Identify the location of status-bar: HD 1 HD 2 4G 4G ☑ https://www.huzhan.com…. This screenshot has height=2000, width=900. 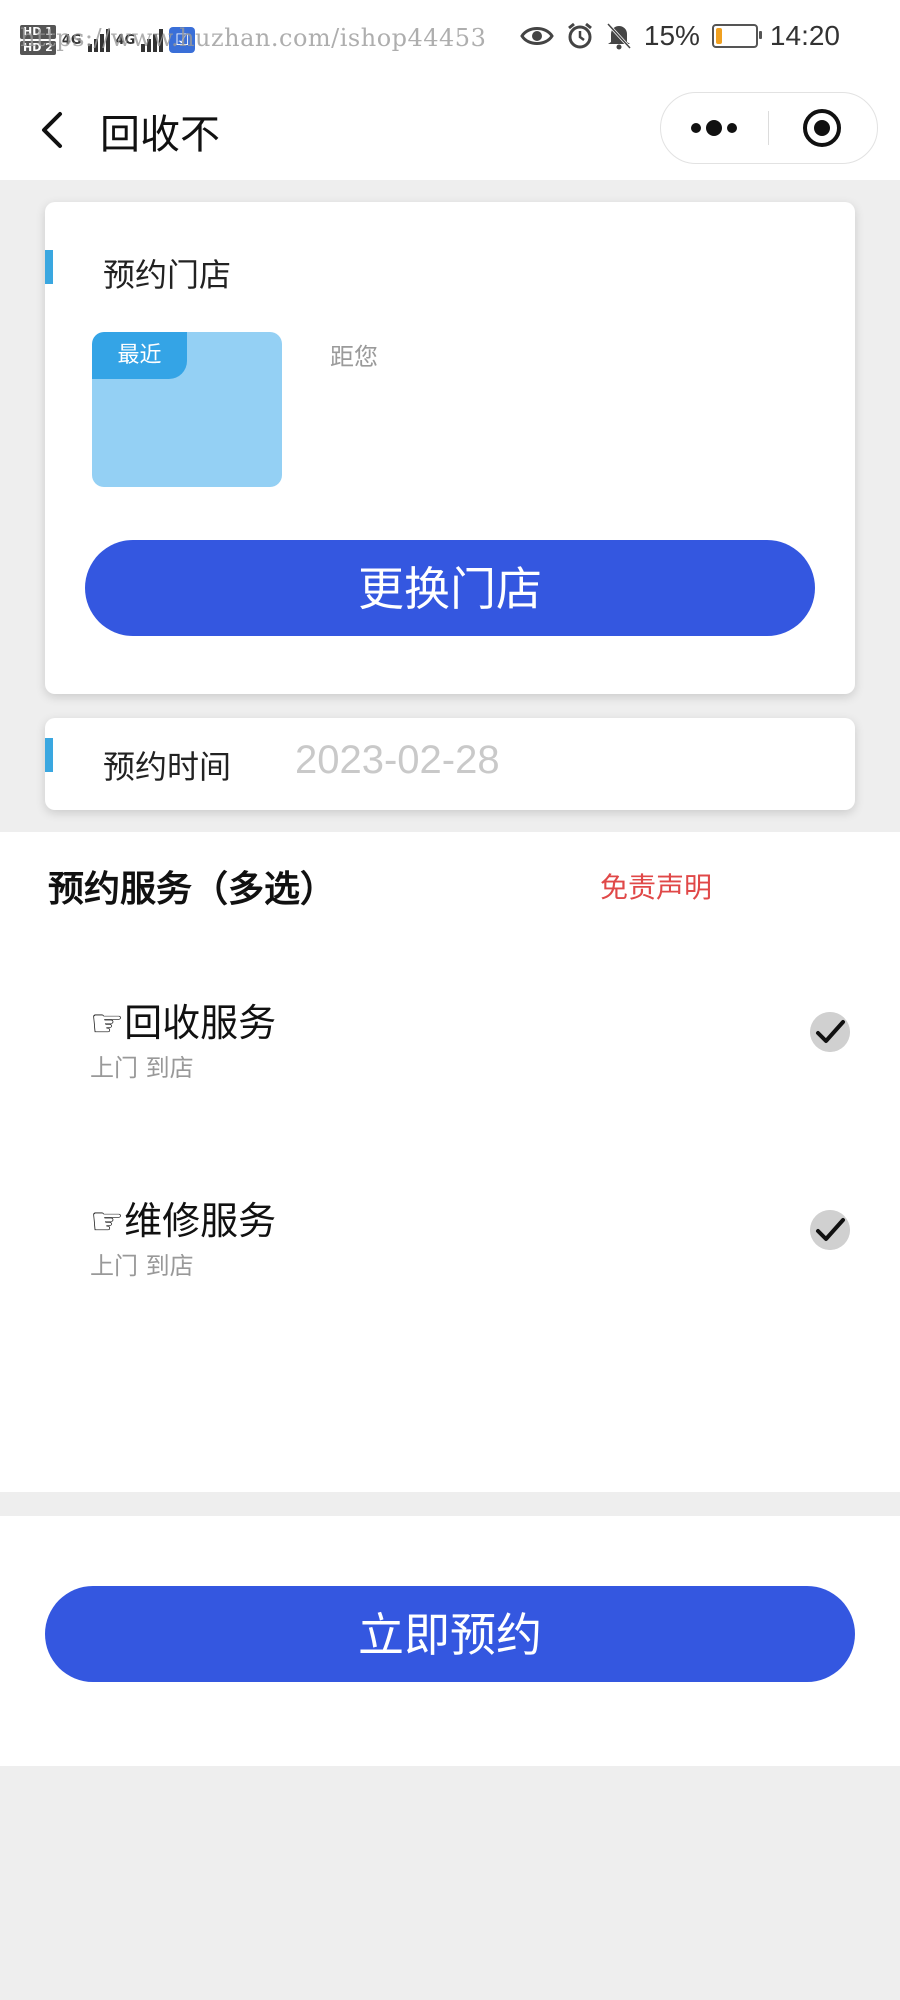
(450, 40).